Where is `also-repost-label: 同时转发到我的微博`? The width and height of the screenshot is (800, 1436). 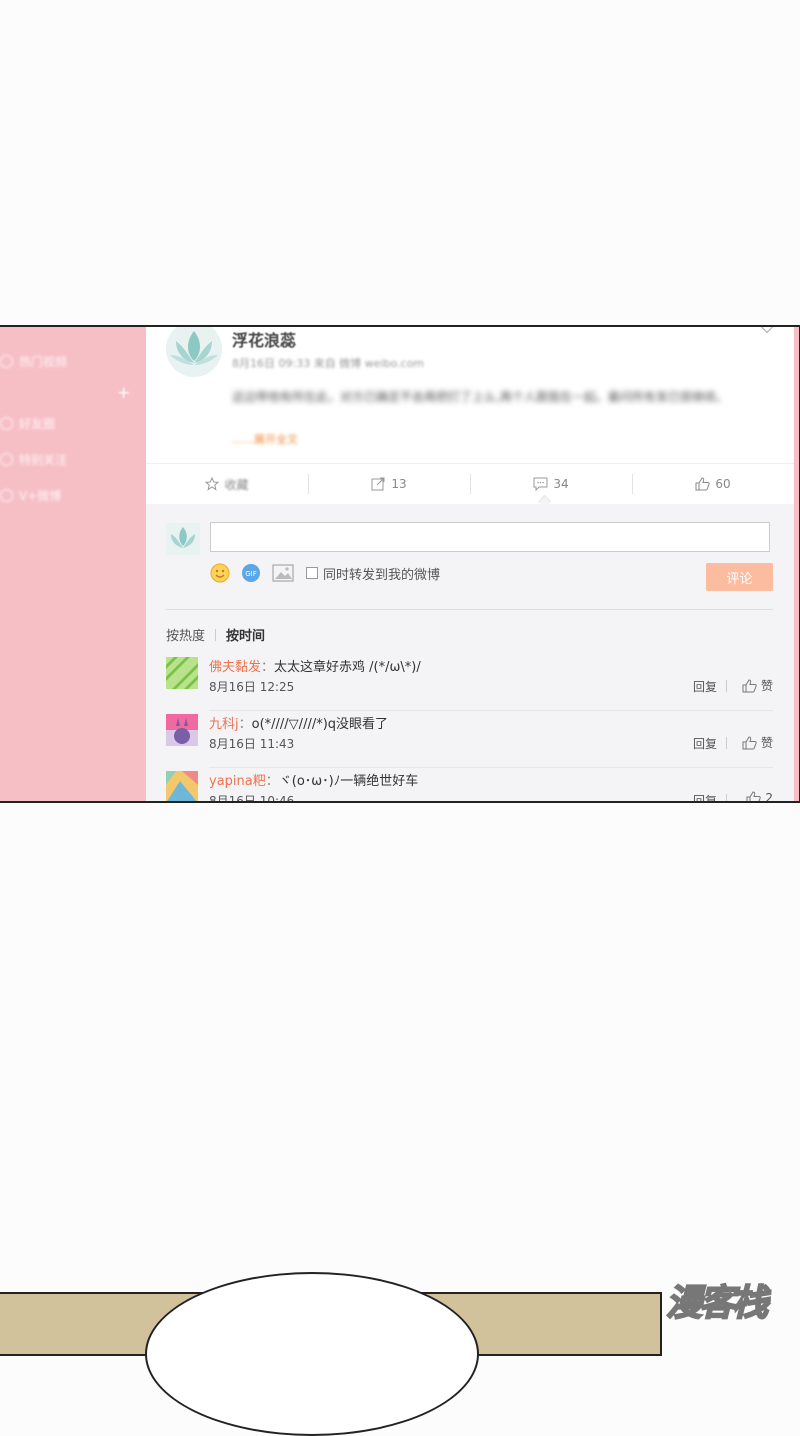
also-repost-label: 同时转发到我的微博 is located at coordinates (382, 575).